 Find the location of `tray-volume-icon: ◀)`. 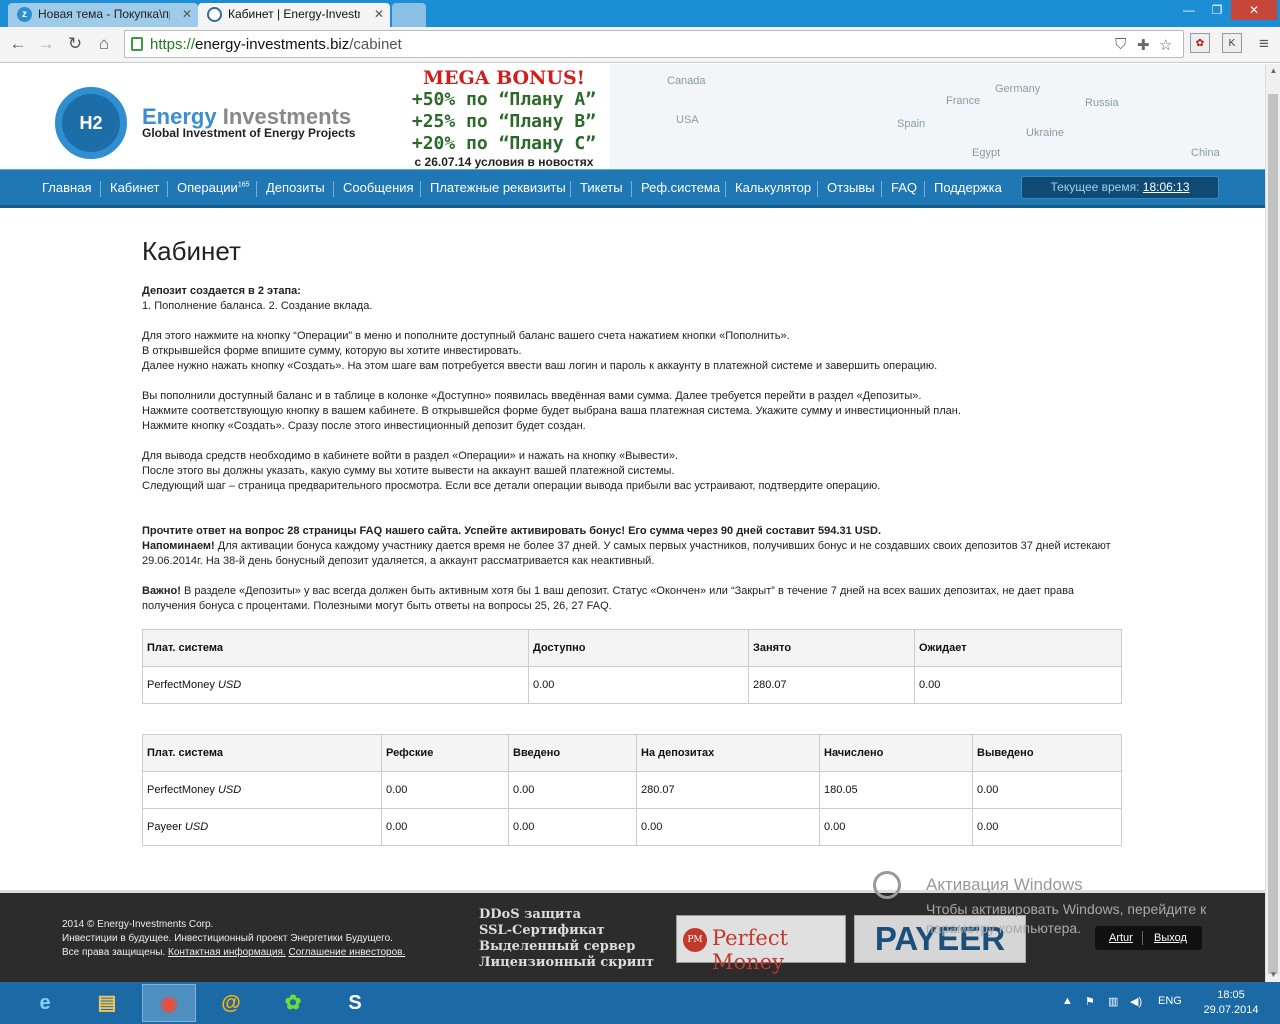

tray-volume-icon: ◀) is located at coordinates (1136, 1001).